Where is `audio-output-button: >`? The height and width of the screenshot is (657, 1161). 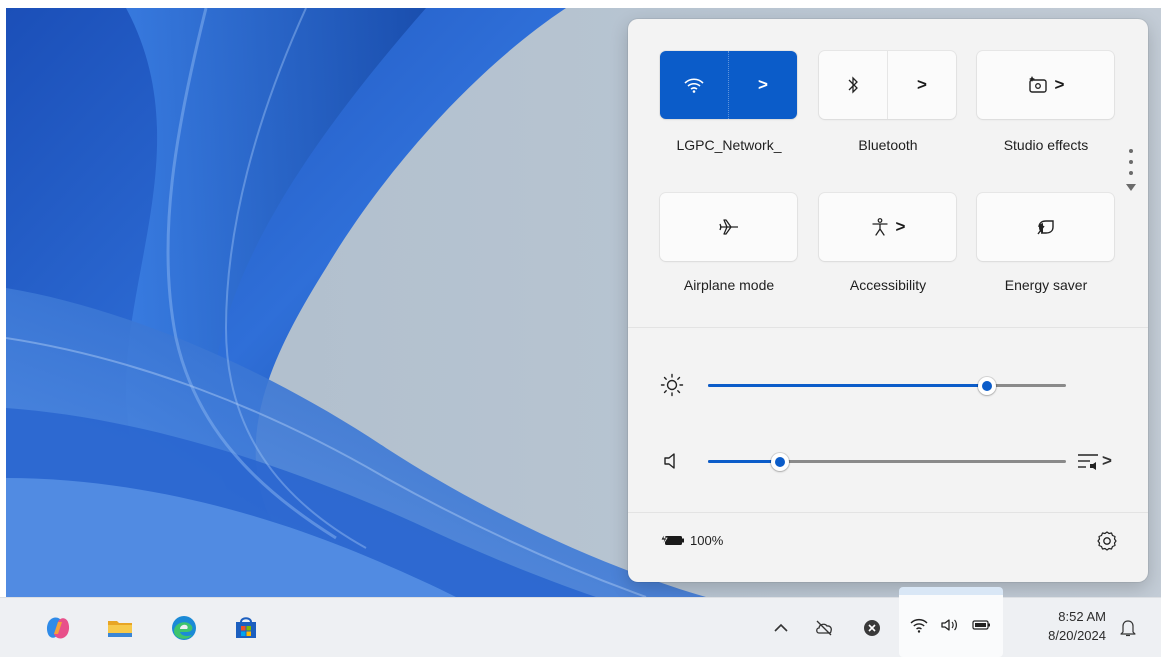 audio-output-button: > is located at coordinates (1094, 461).